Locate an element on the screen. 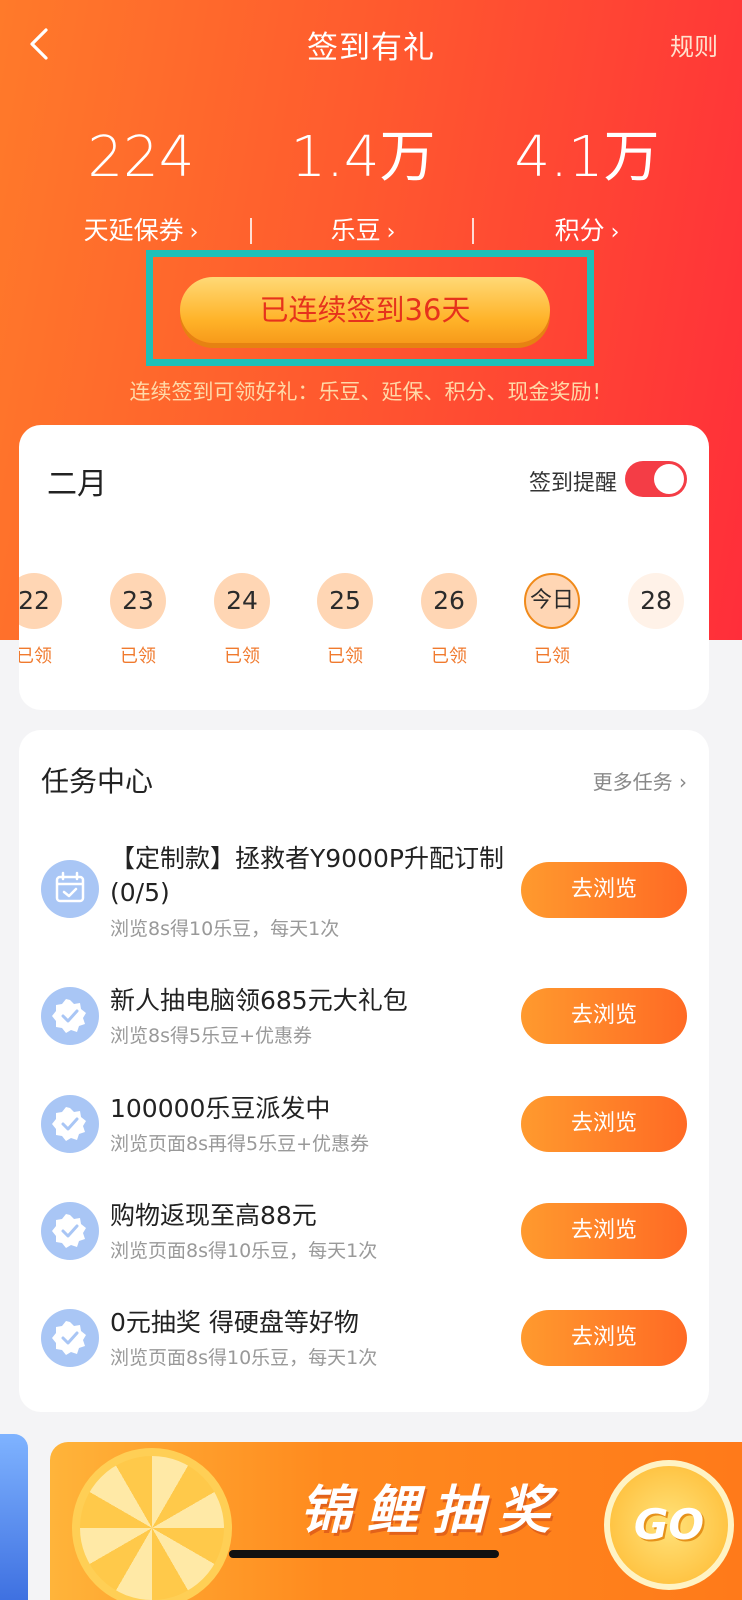 Image resolution: width=742 pixels, height=1600 pixels. stat-ledou-value: 1.4万 is located at coordinates (363, 157).